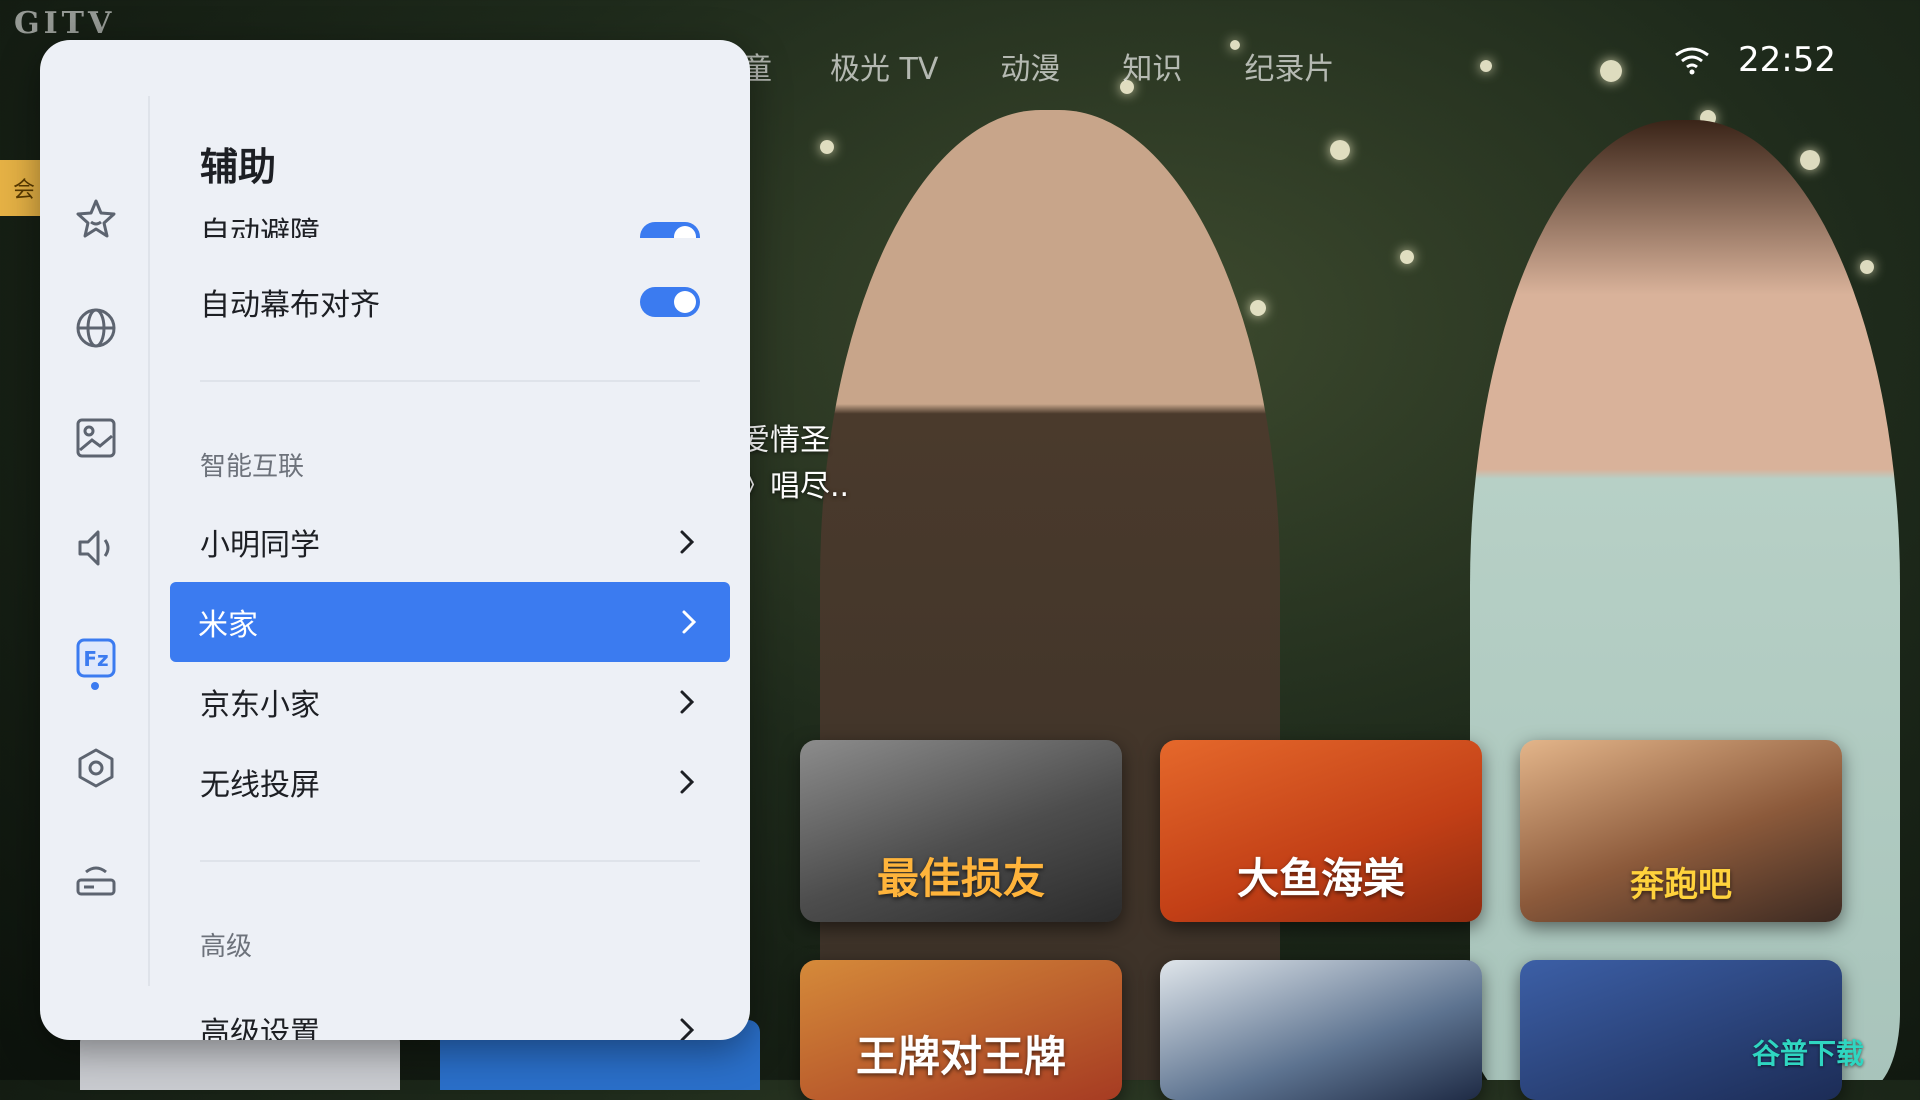 The width and height of the screenshot is (1920, 1100). Describe the element at coordinates (1321, 831) in the screenshot. I see `poster-card: 大鱼海棠` at that location.